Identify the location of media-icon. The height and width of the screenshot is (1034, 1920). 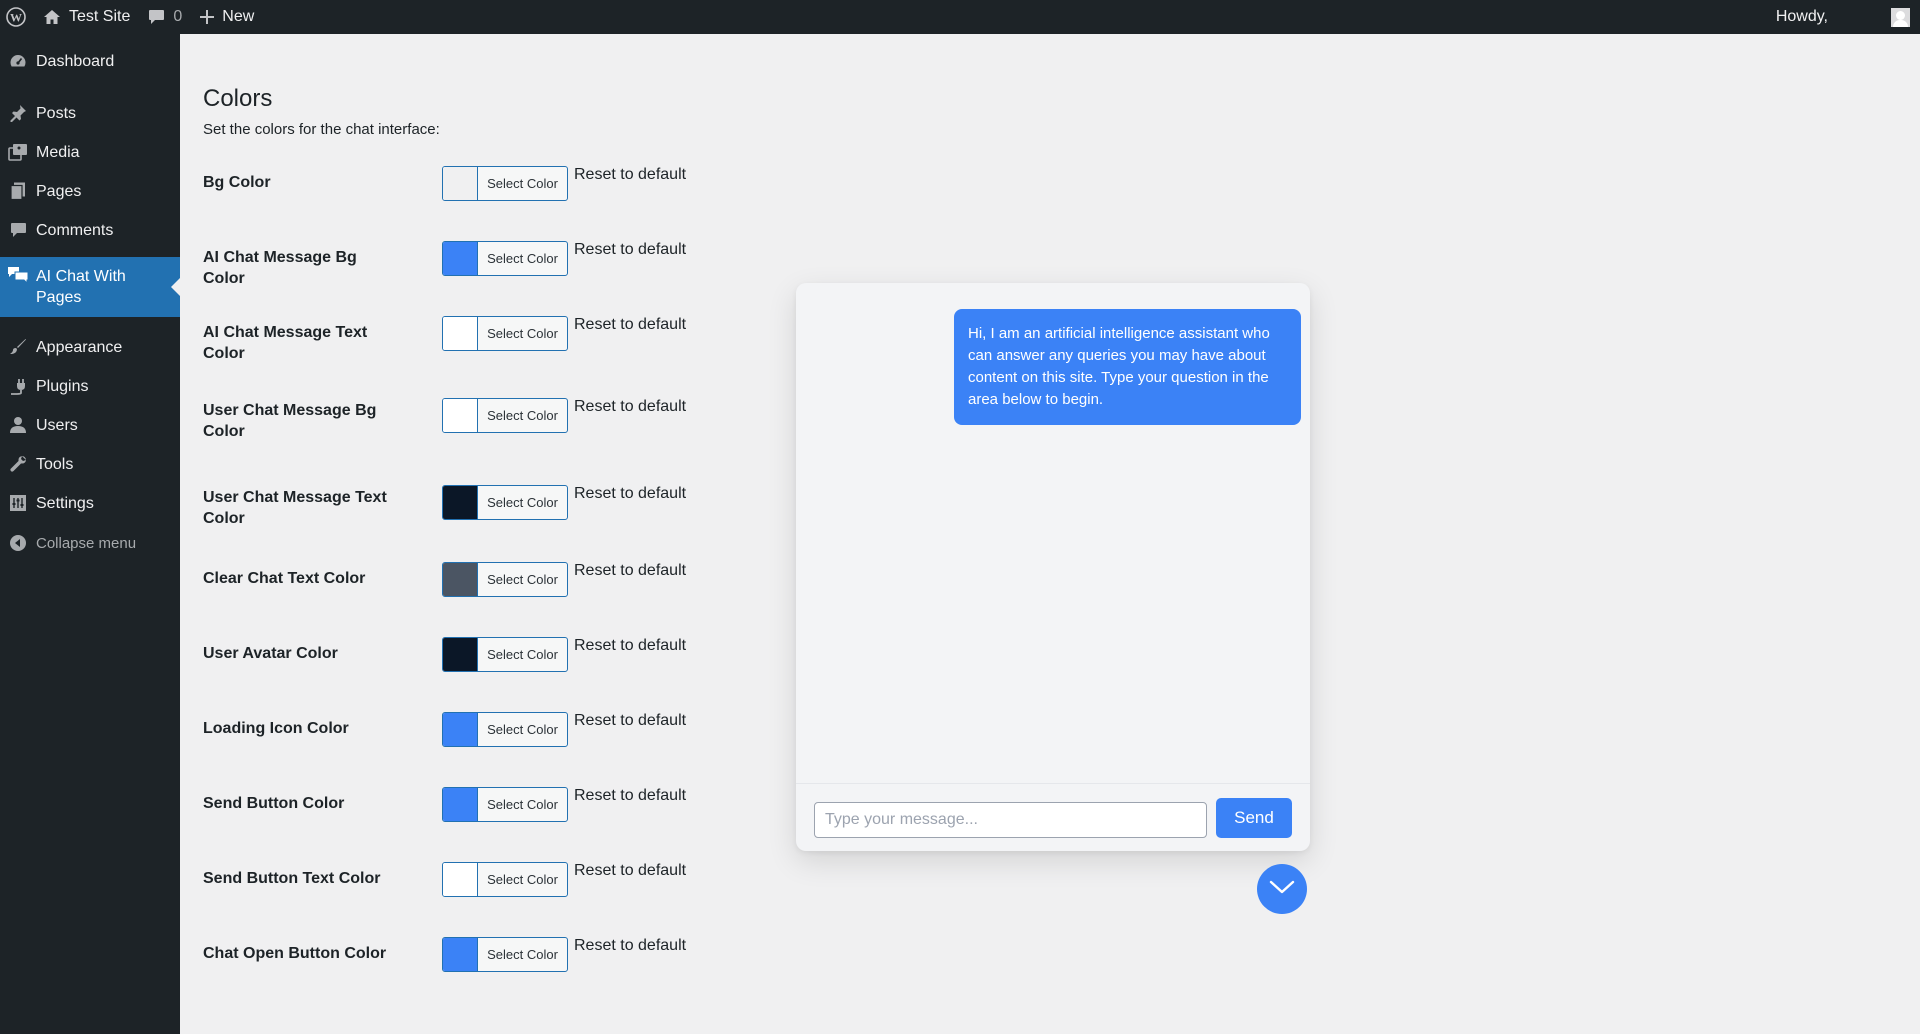
(18, 152).